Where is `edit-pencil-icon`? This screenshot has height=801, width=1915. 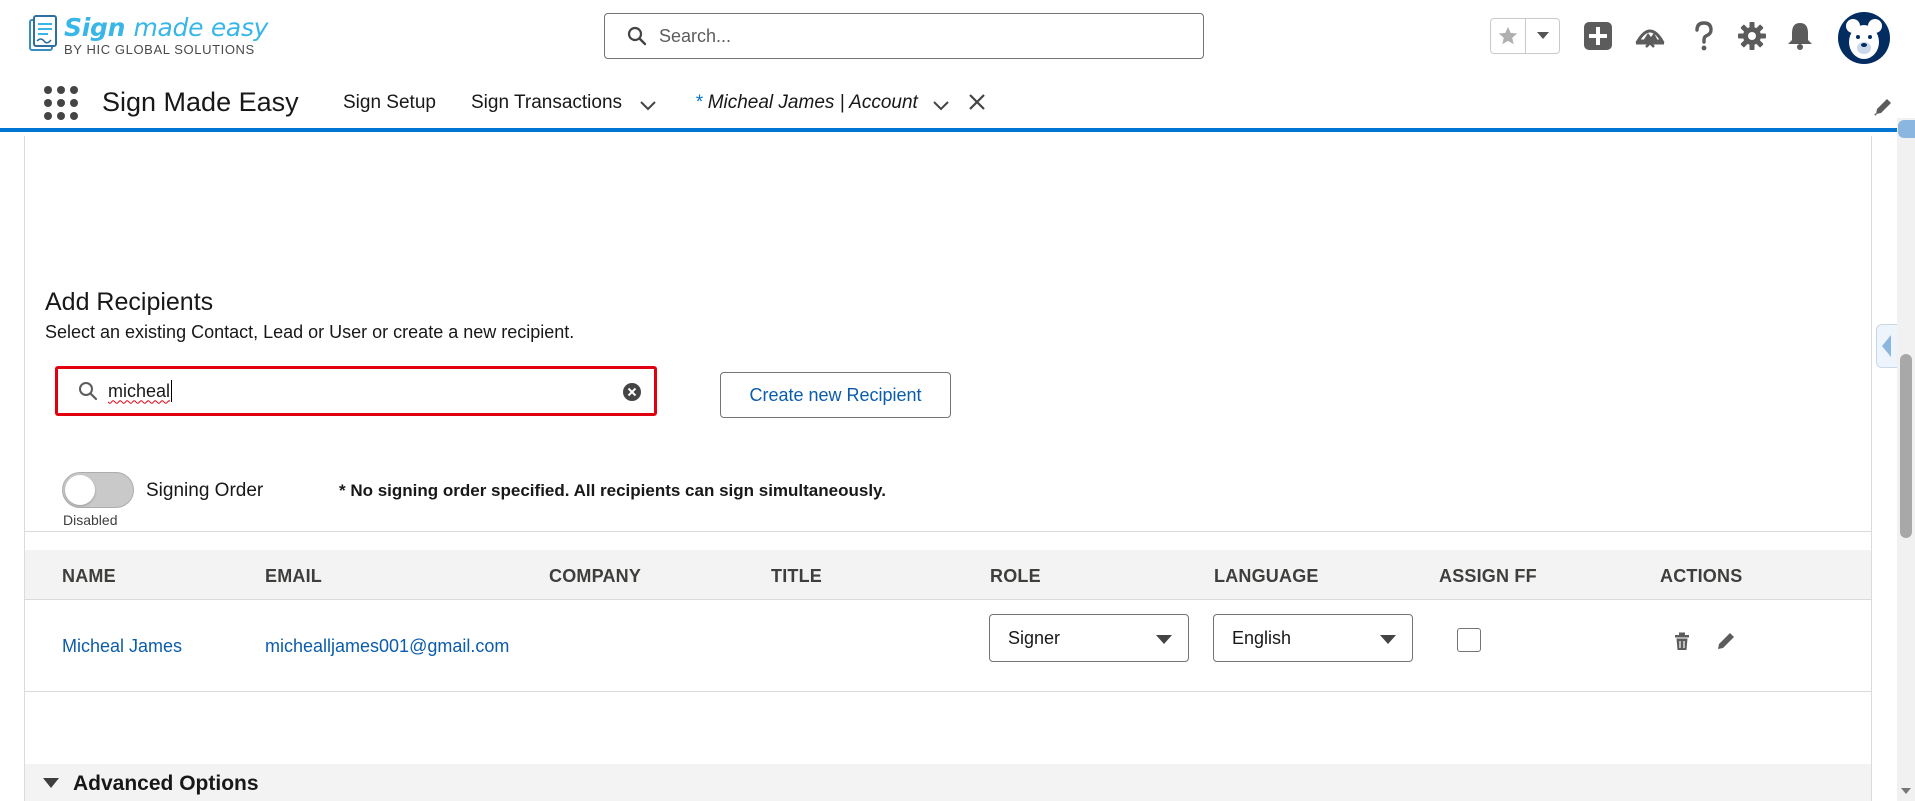 edit-pencil-icon is located at coordinates (1726, 641).